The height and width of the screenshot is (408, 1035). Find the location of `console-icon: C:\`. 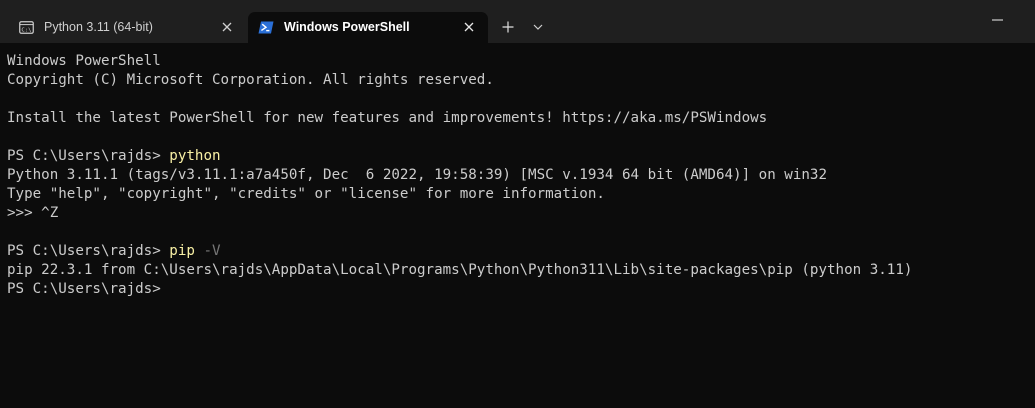

console-icon: C:\ is located at coordinates (26, 27).